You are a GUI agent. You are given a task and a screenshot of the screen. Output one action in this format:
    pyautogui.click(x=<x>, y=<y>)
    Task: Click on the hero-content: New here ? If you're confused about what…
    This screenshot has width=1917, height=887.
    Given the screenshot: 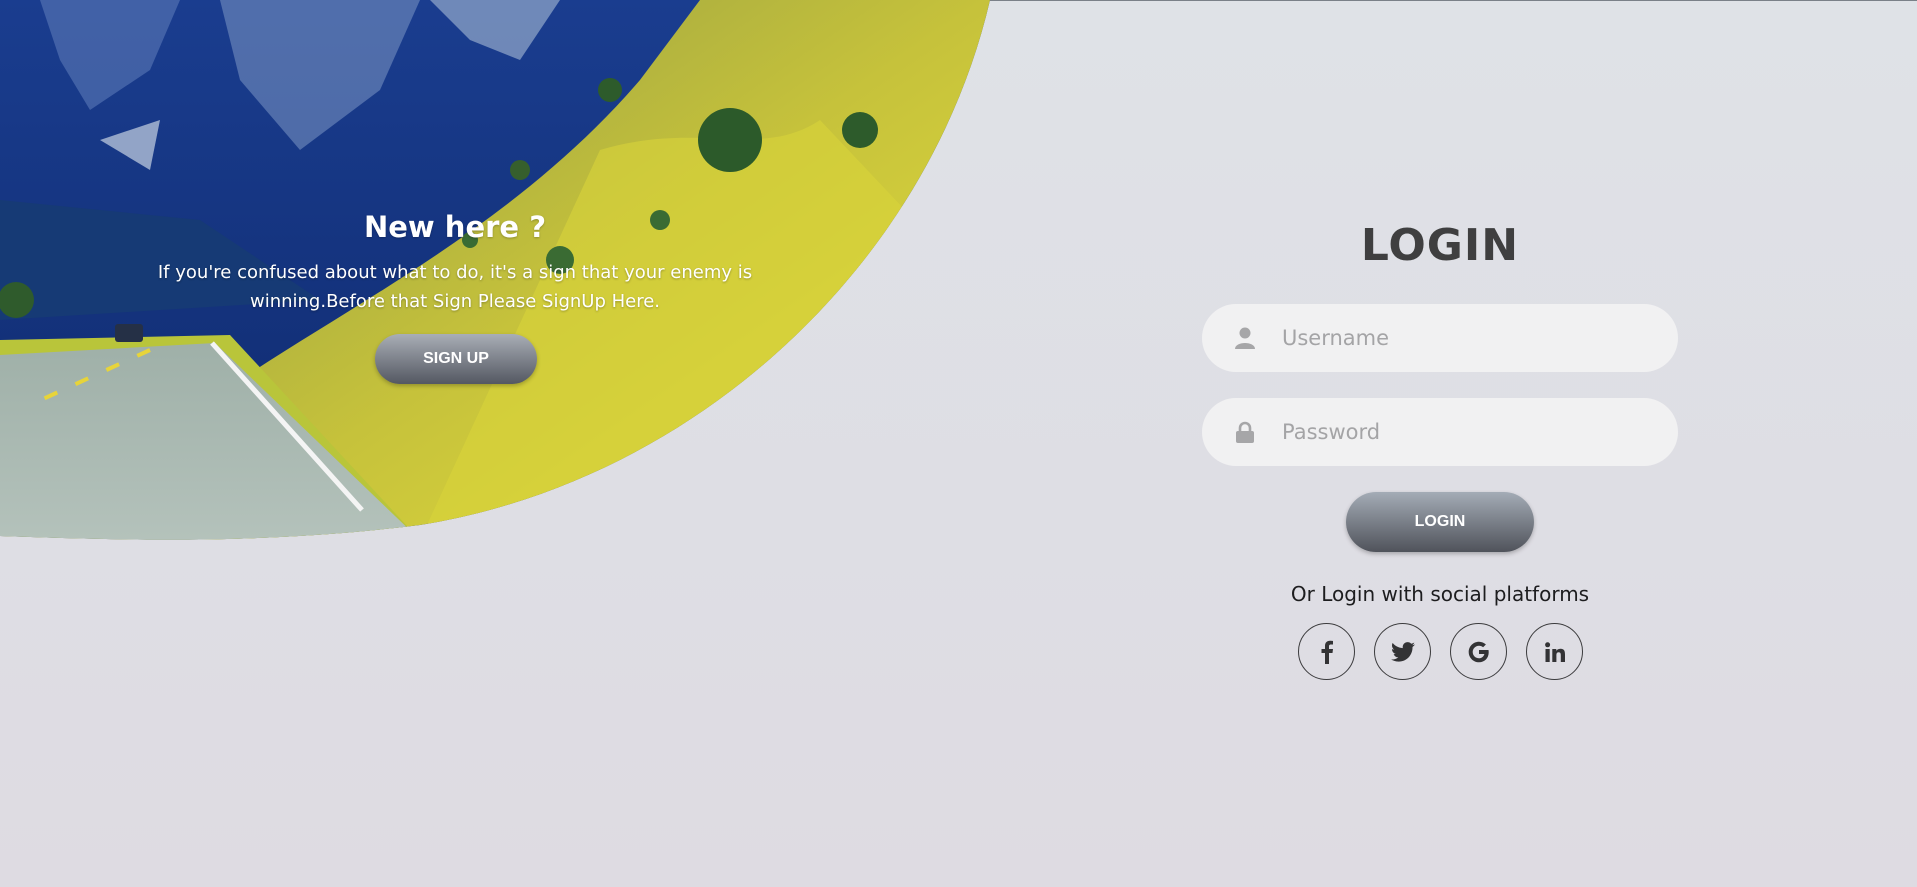 What is the action you would take?
    pyautogui.click(x=455, y=263)
    